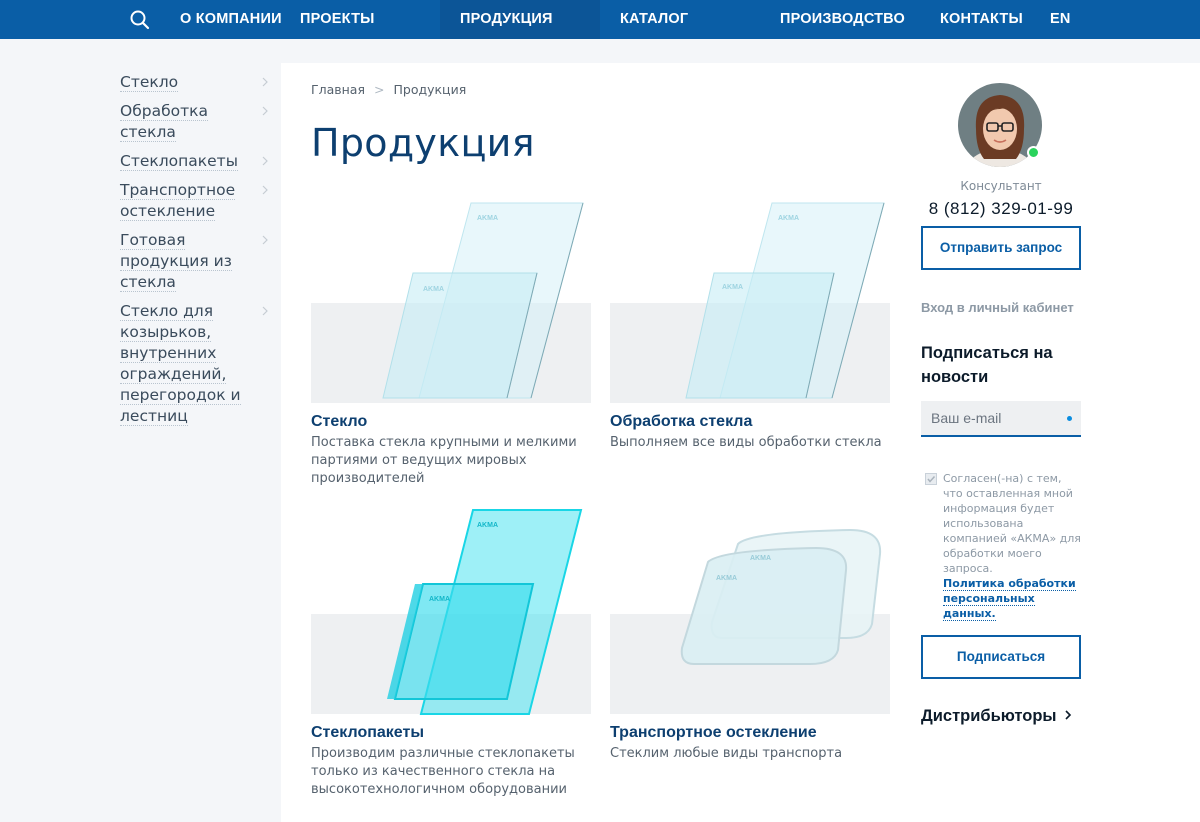  Describe the element at coordinates (842, 19) in the screenshot. I see `nav-item-production: ПРОИЗВОДСТВО` at that location.